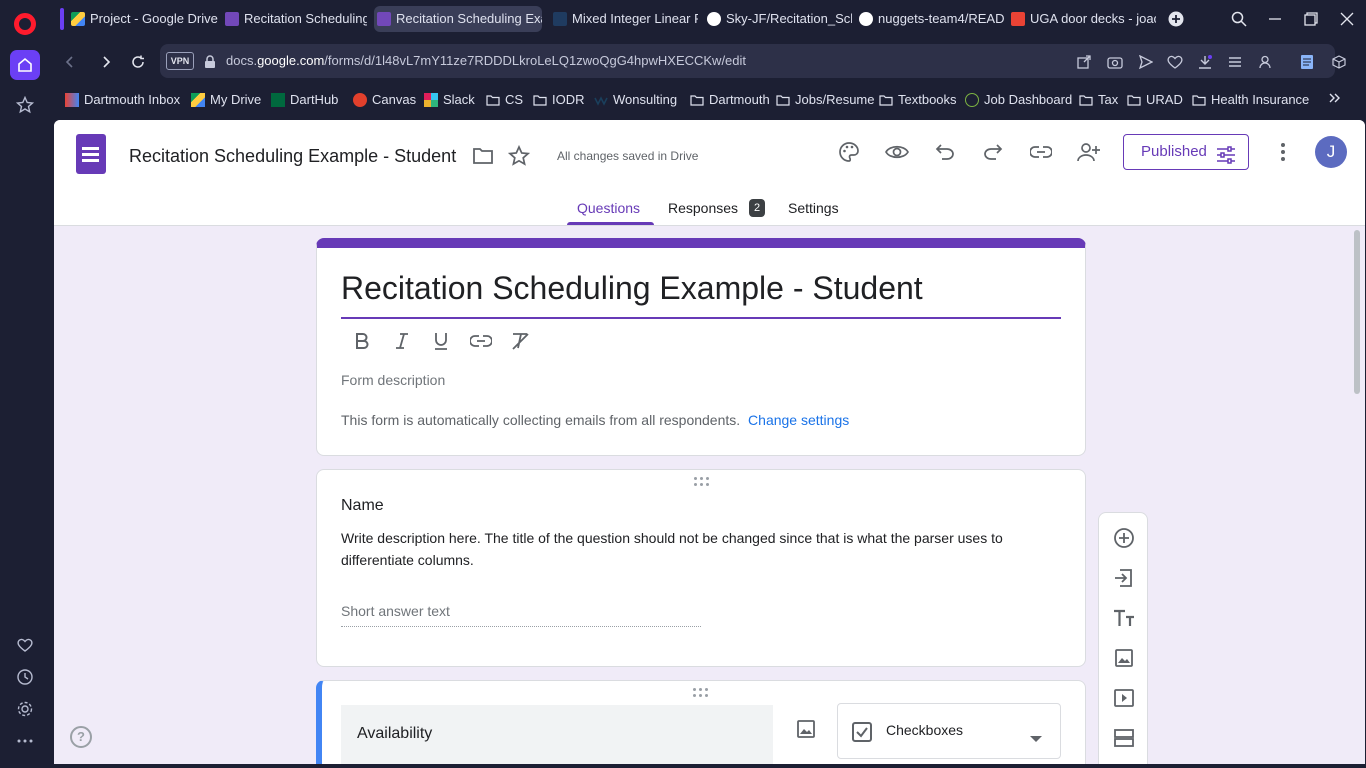 Image resolution: width=1366 pixels, height=768 pixels. Describe the element at coordinates (1283, 152) in the screenshot. I see `more-vert-icon` at that location.